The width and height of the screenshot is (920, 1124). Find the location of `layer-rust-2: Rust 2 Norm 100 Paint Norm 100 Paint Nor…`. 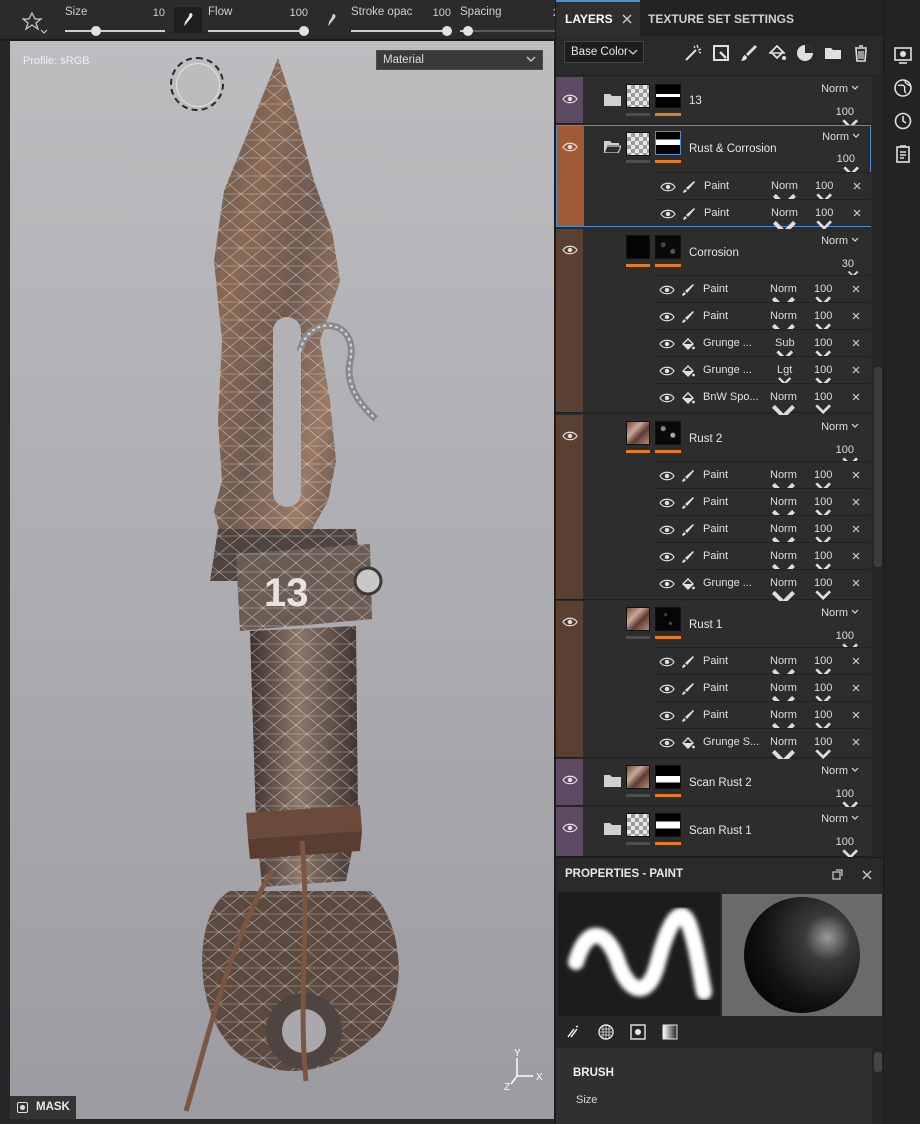

layer-rust-2: Rust 2 Norm 100 Paint Norm 100 Paint Nor… is located at coordinates (713, 510).